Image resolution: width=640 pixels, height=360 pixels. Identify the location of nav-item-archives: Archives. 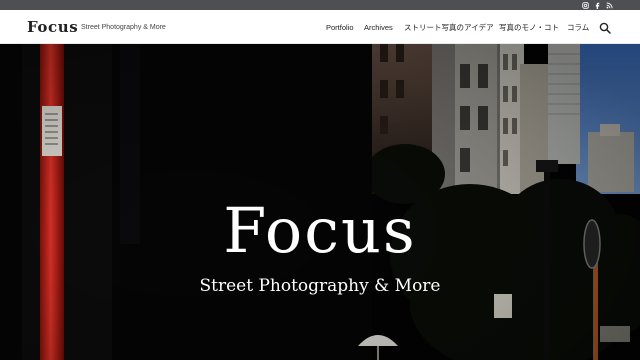
(378, 27).